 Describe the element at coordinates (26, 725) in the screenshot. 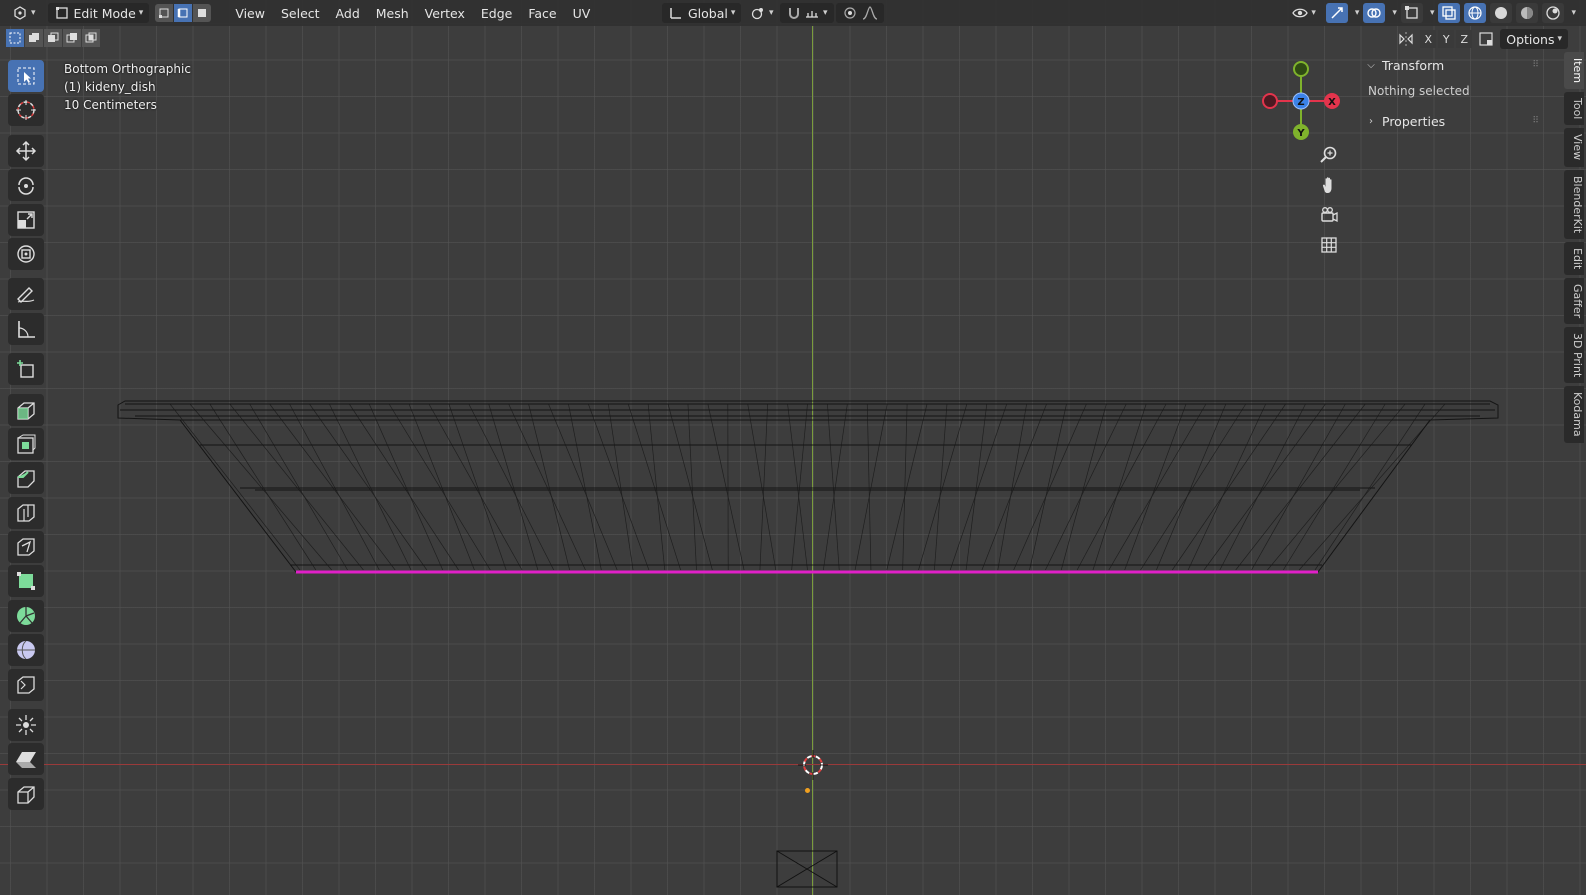

I see `tool-shrink-fatten` at that location.